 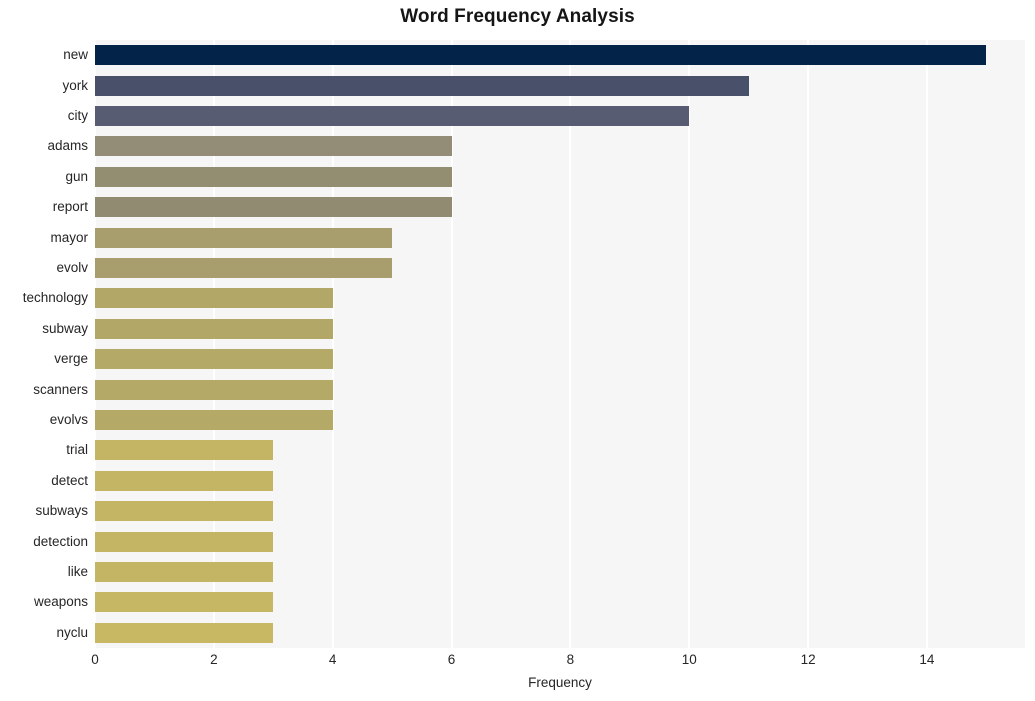 I want to click on y-tick-label-detection: detection, so click(x=60, y=541).